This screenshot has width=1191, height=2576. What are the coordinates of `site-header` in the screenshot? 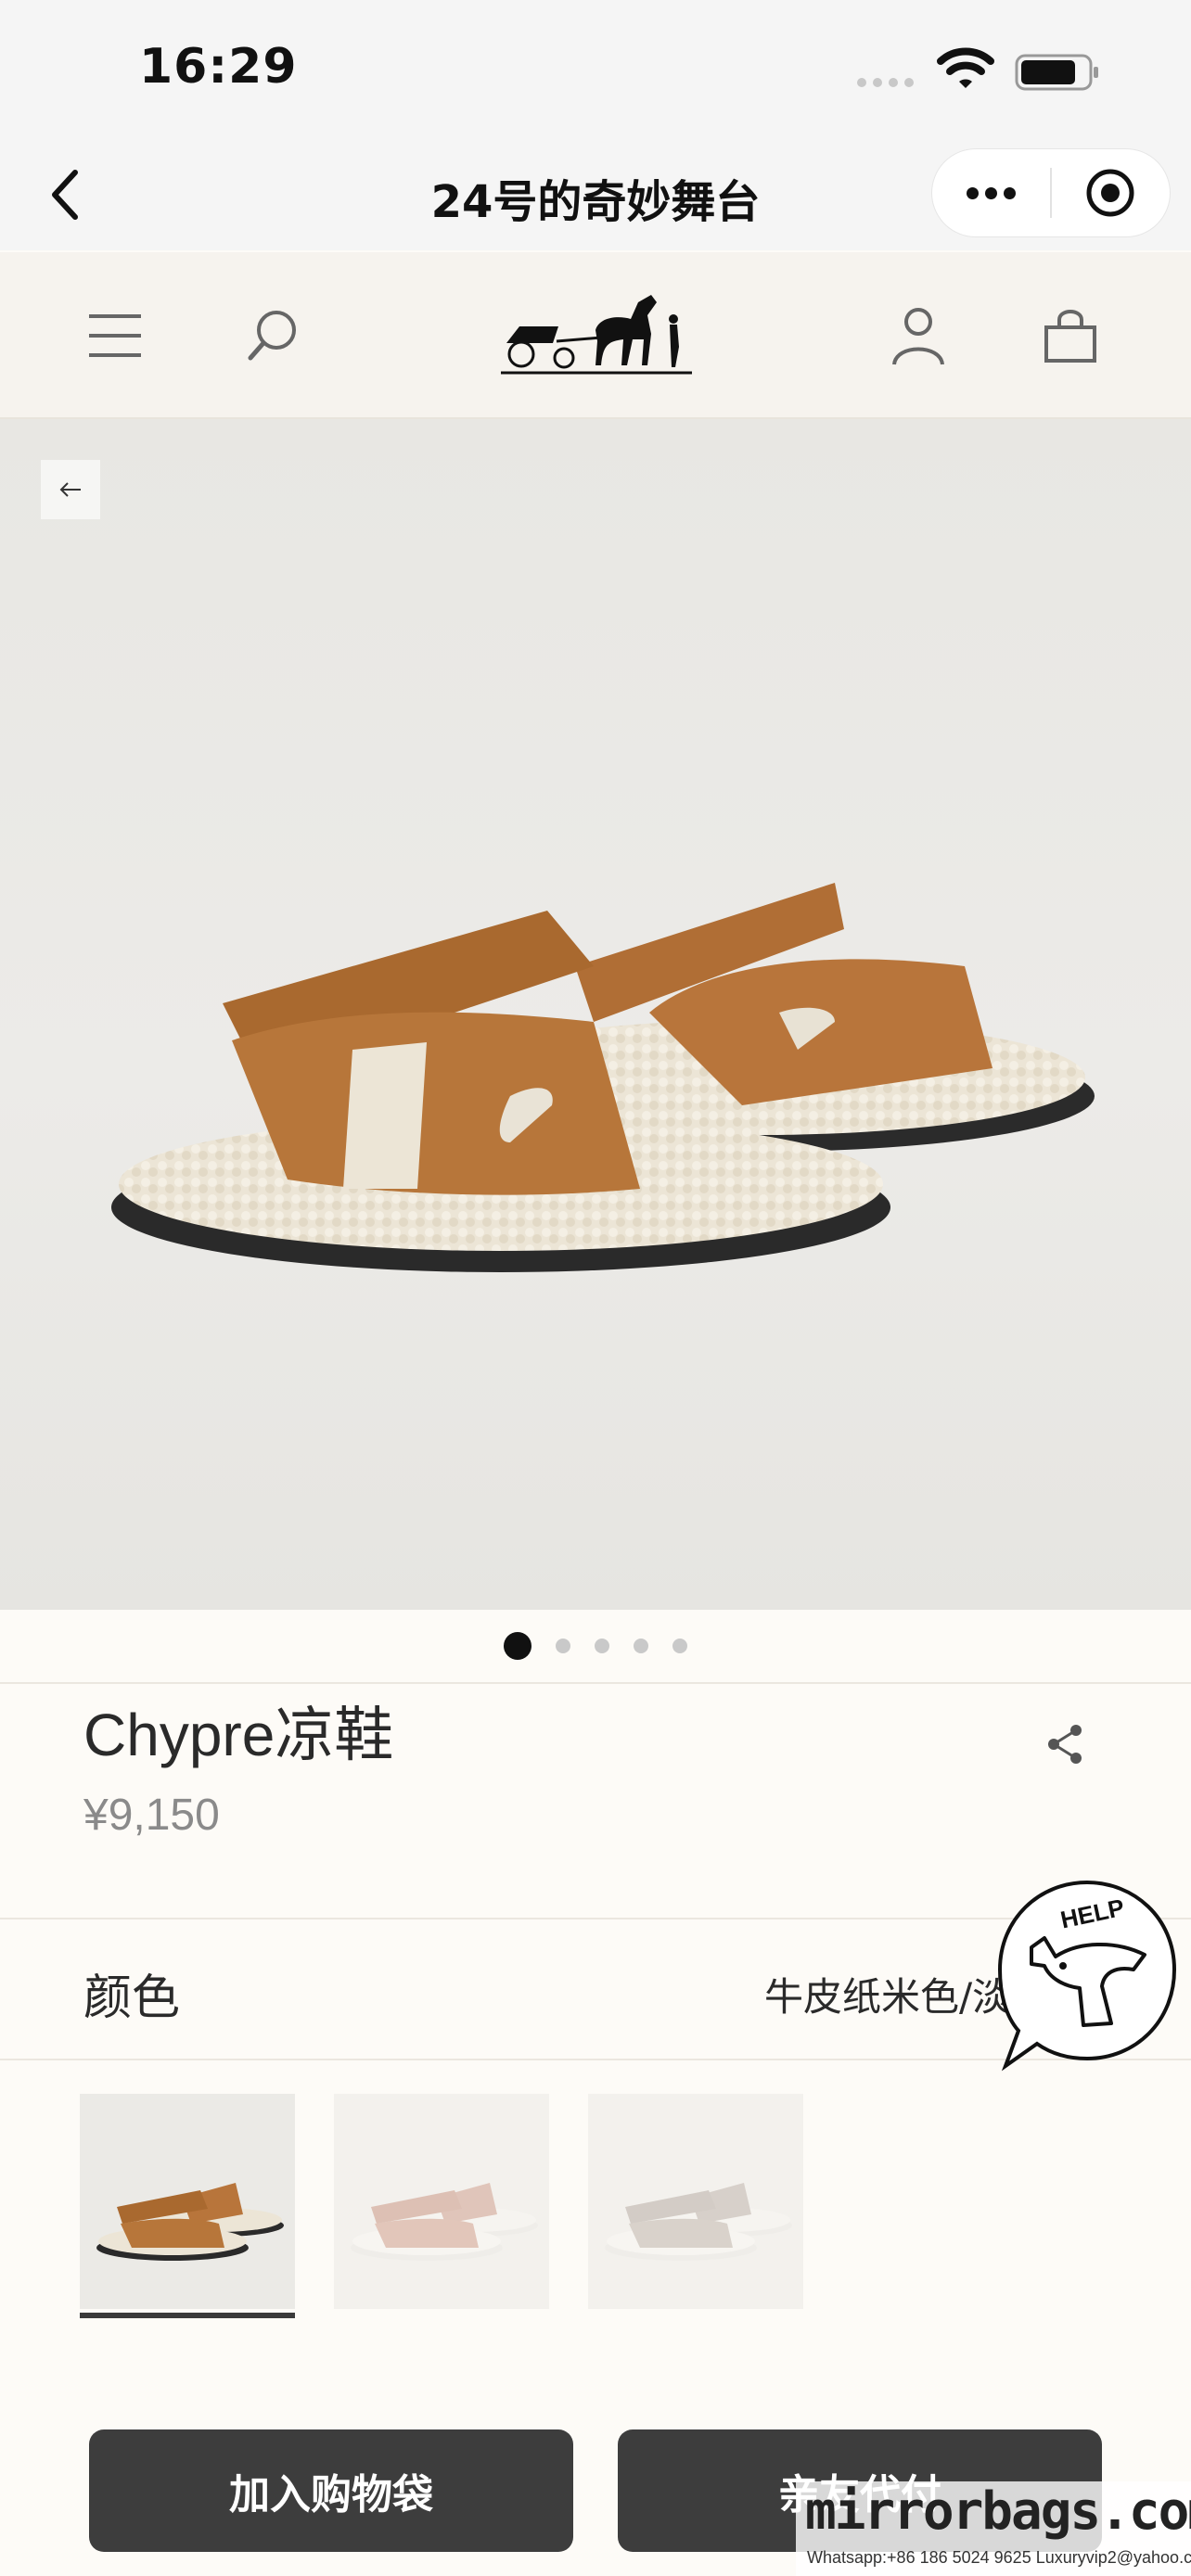 It's located at (595, 336).